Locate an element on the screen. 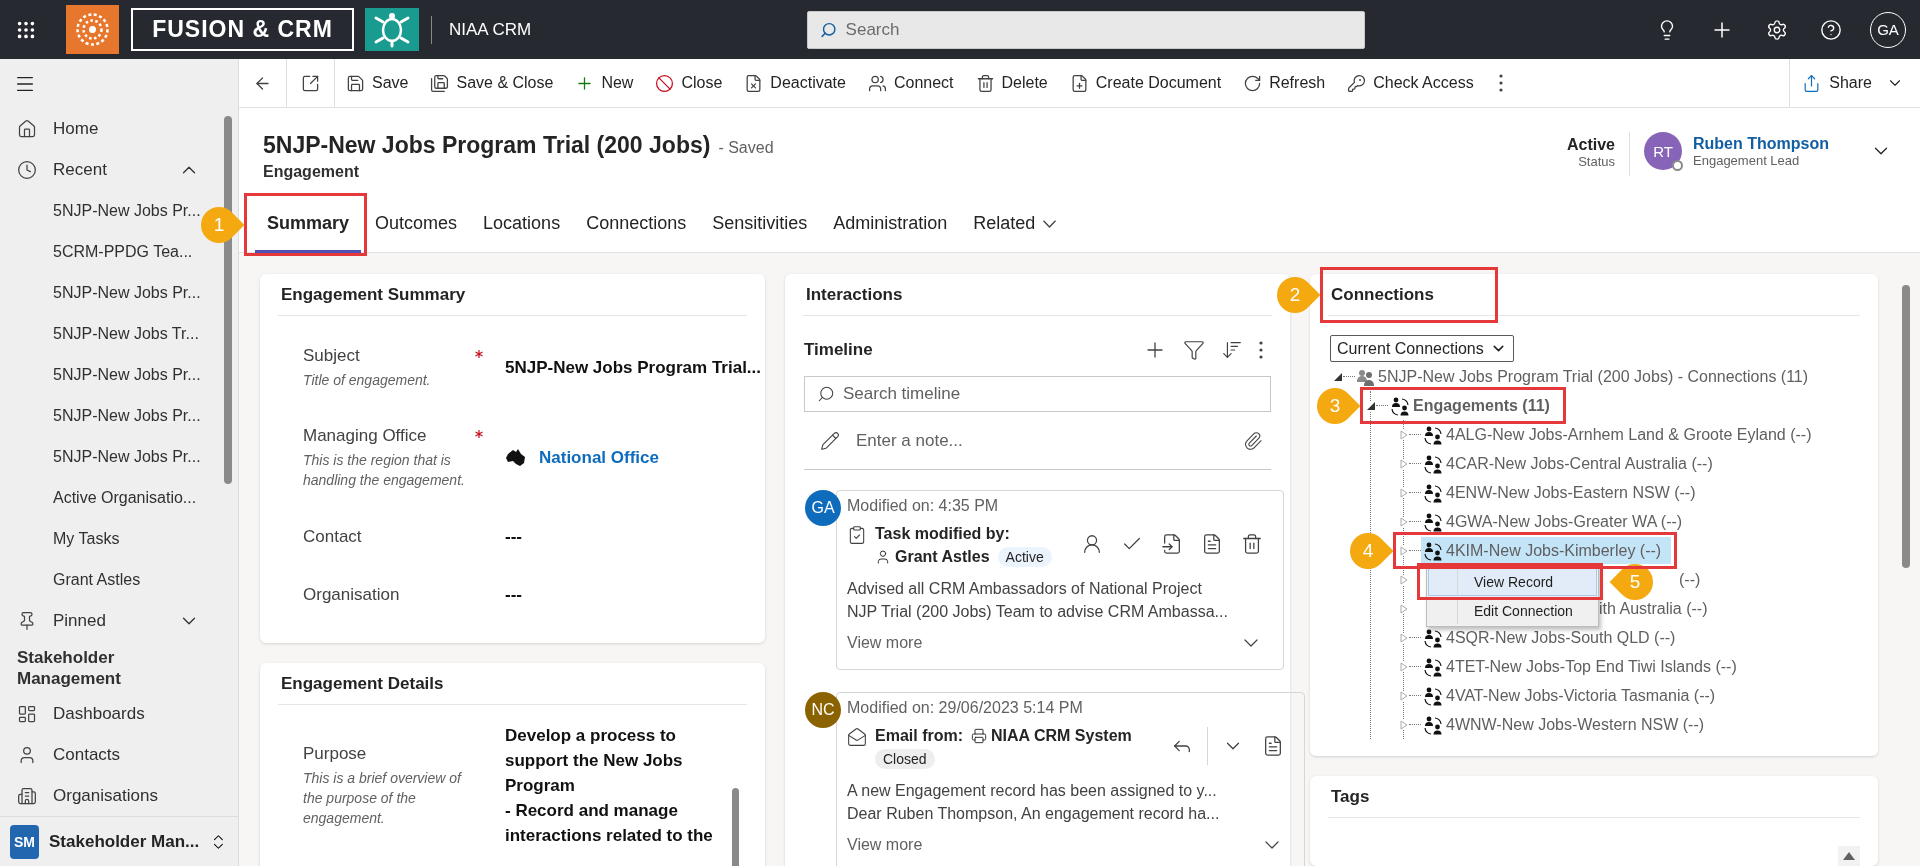 This screenshot has height=866, width=1920. tree-item: 4GWA-New Jobs-Greater WA (--) is located at coordinates (1557, 521).